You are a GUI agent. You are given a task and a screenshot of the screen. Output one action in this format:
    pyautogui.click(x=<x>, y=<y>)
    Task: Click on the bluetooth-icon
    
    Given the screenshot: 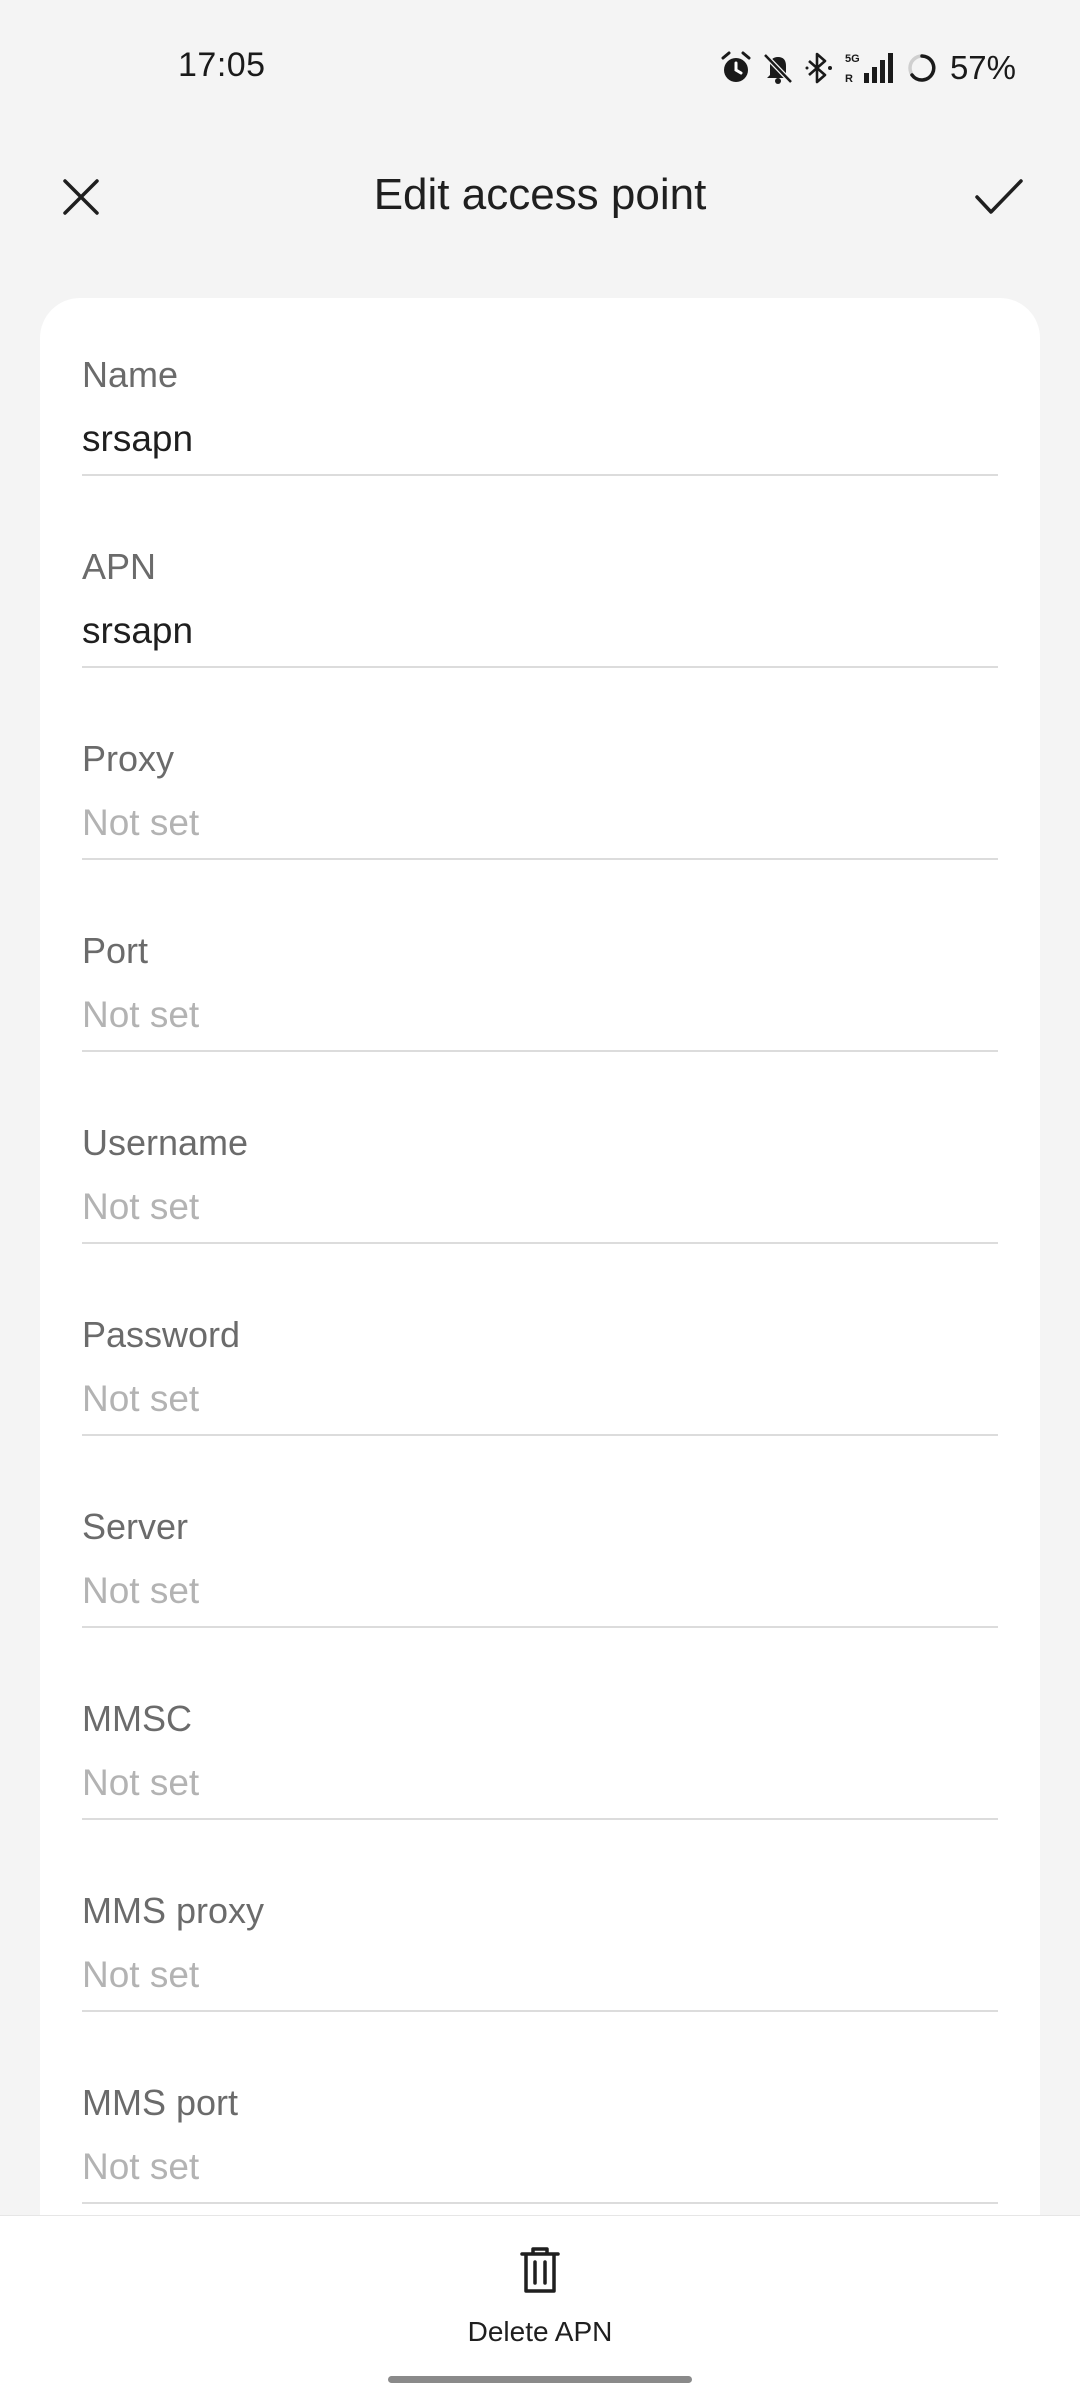 What is the action you would take?
    pyautogui.click(x=819, y=68)
    